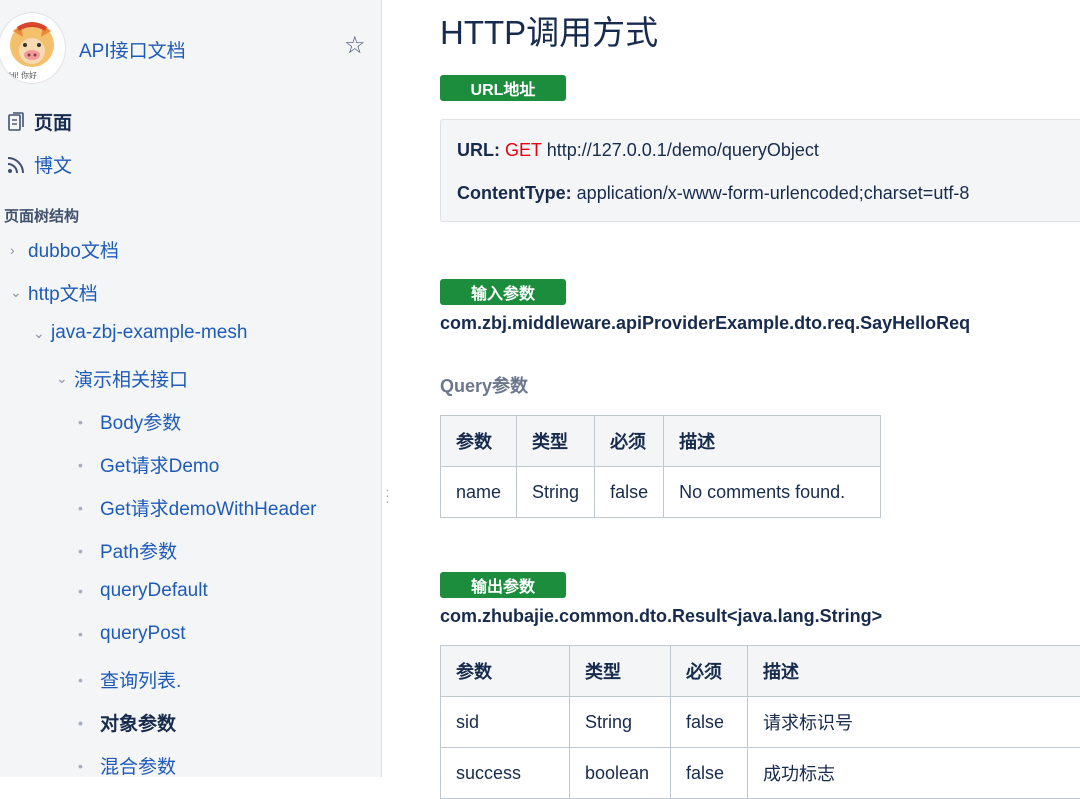 The width and height of the screenshot is (1080, 799). I want to click on output-section-badge: 输出参数, so click(503, 585).